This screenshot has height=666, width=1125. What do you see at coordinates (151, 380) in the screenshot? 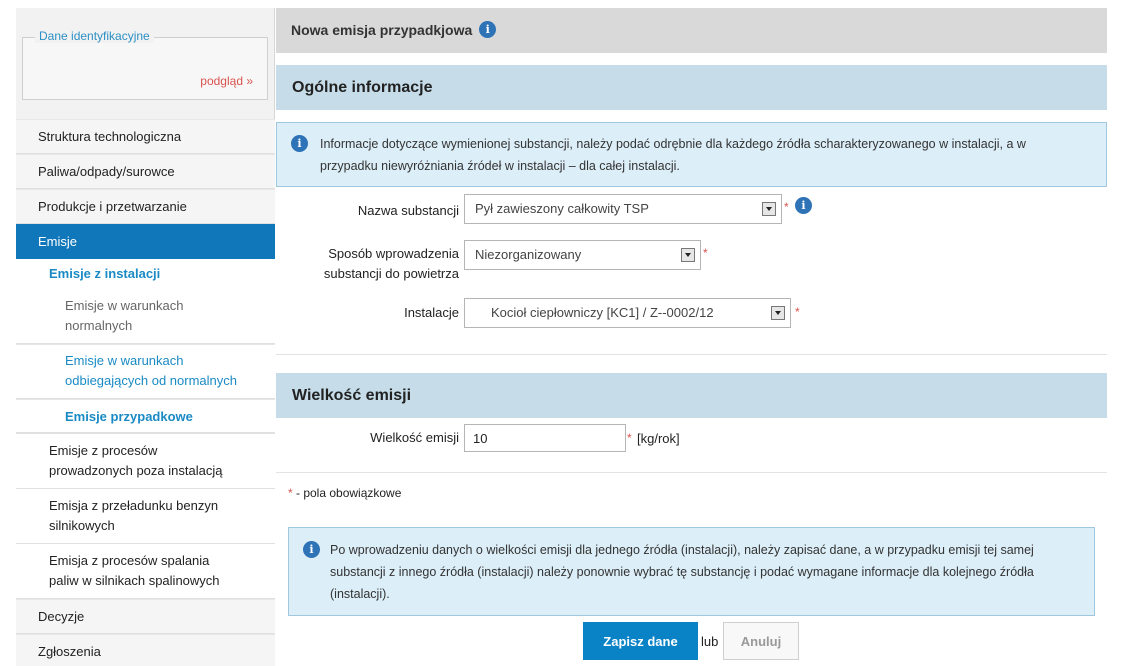
I see `sidebar-subitem-label: odbiegających od normalnych` at bounding box center [151, 380].